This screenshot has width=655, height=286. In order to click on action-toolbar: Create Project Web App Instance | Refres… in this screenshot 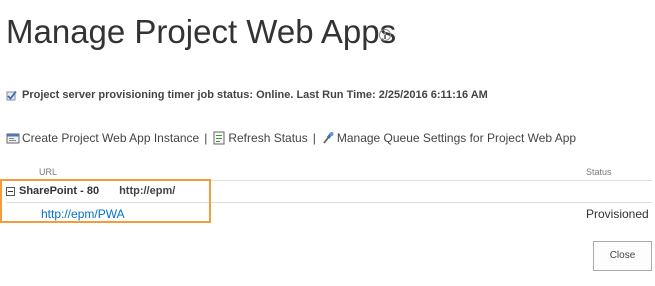, I will do `click(291, 138)`.